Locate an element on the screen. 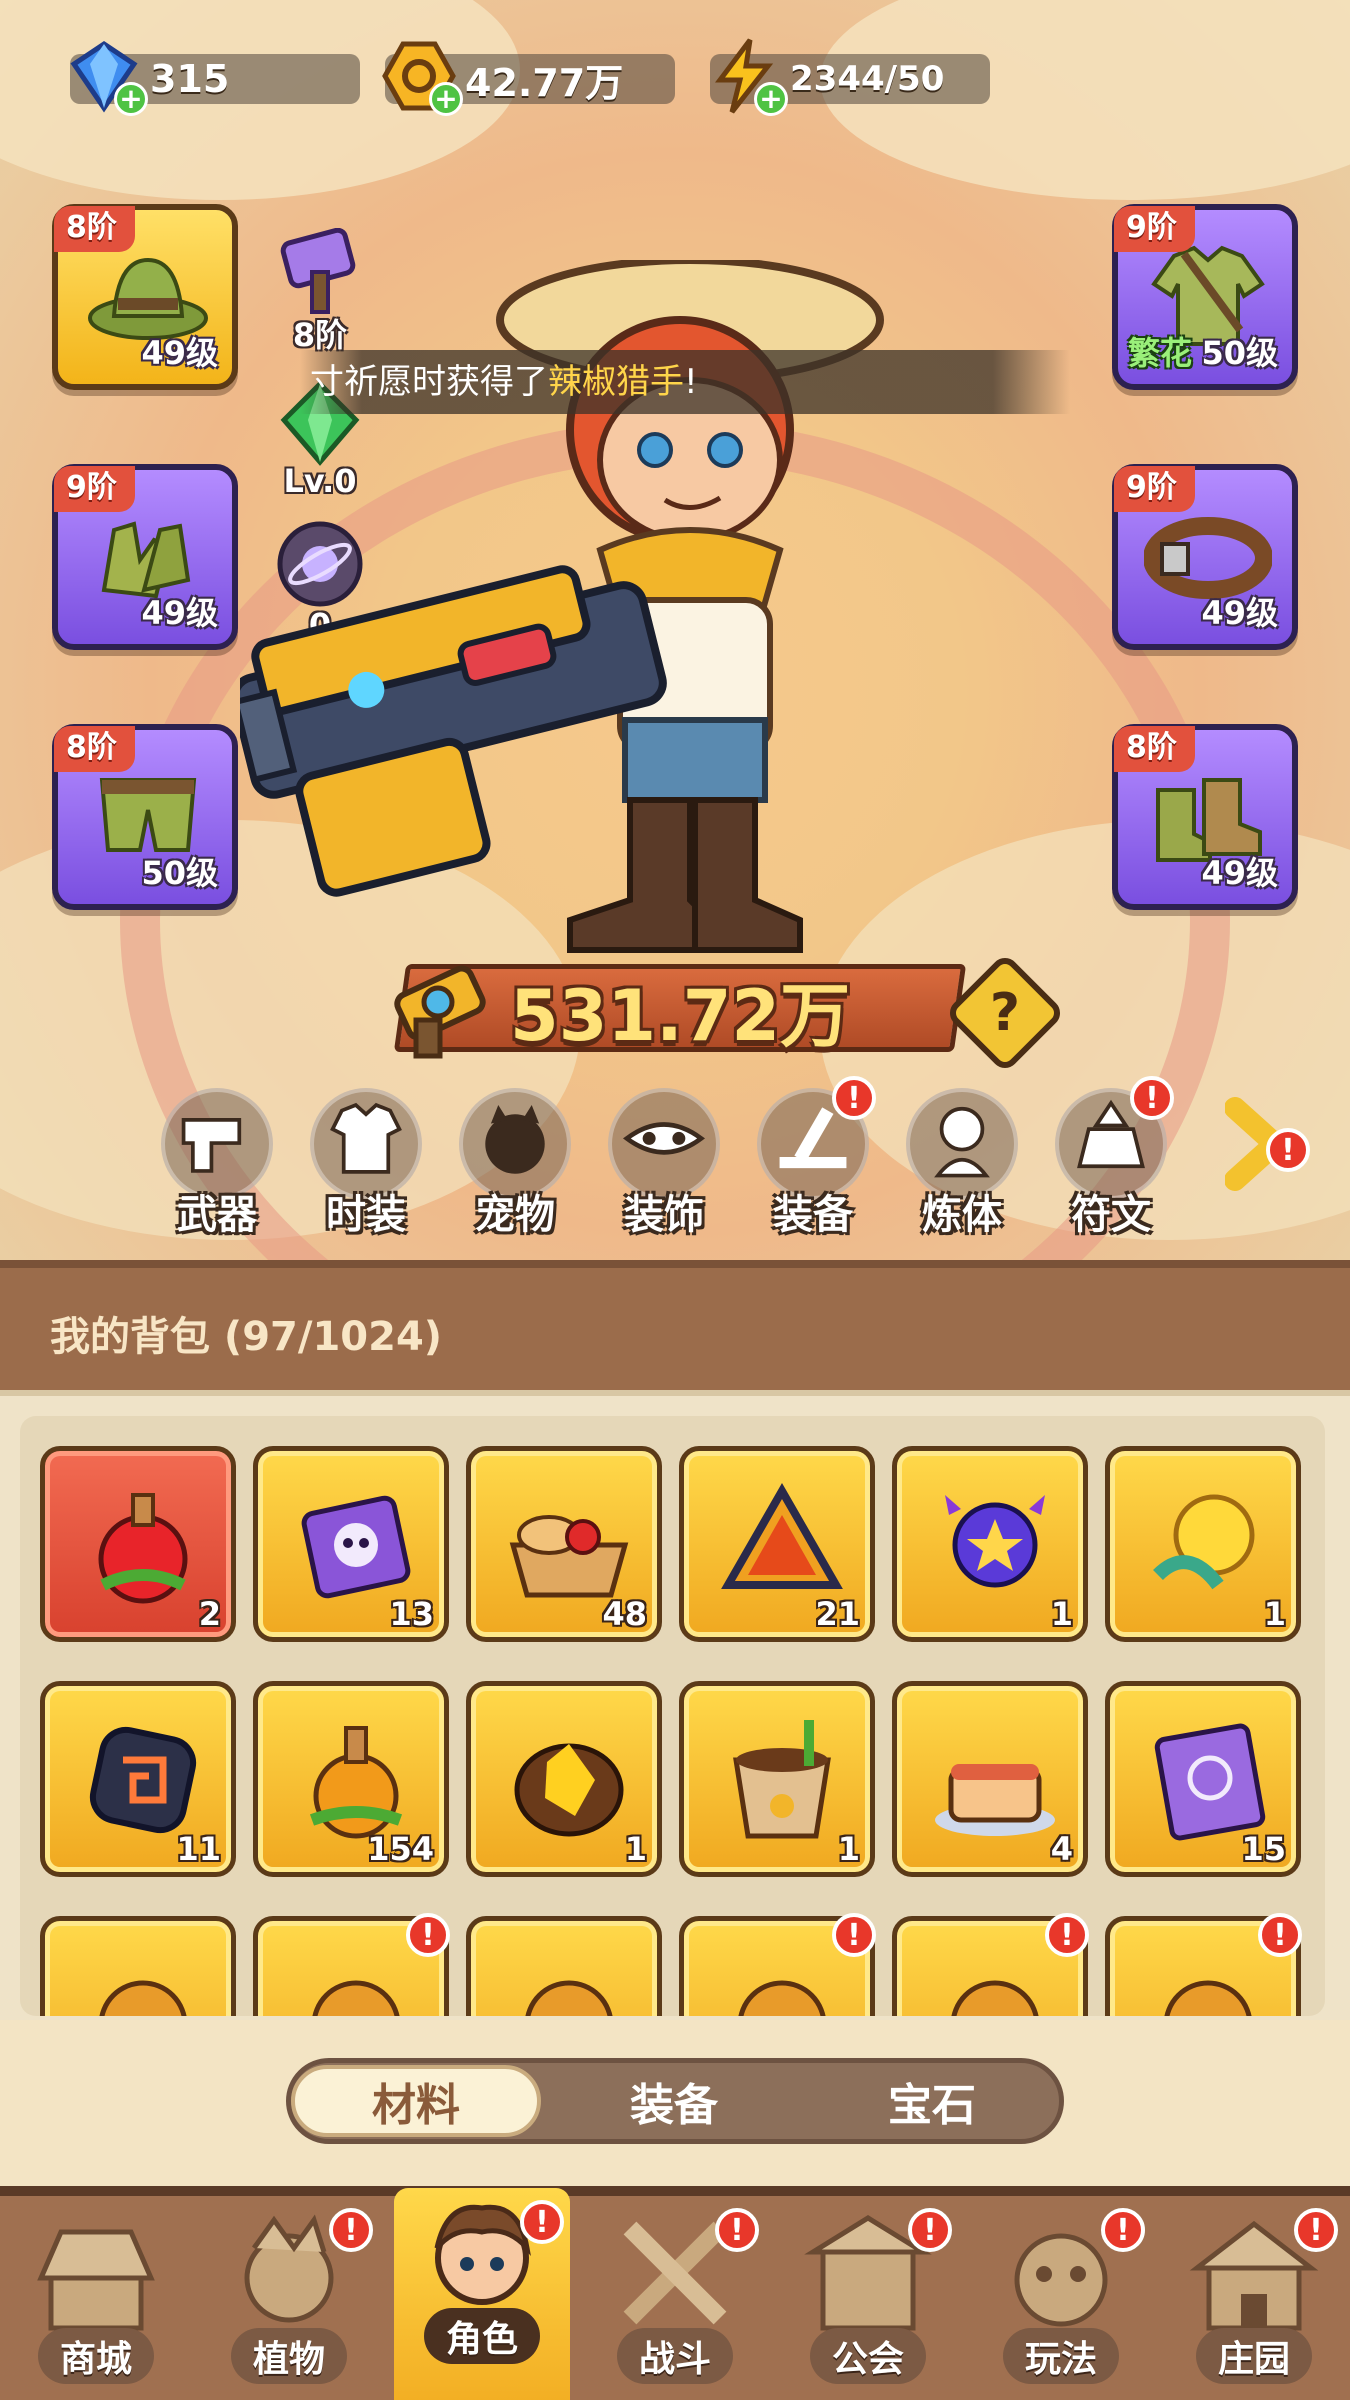  gems-counter: 315 + is located at coordinates (215, 78).